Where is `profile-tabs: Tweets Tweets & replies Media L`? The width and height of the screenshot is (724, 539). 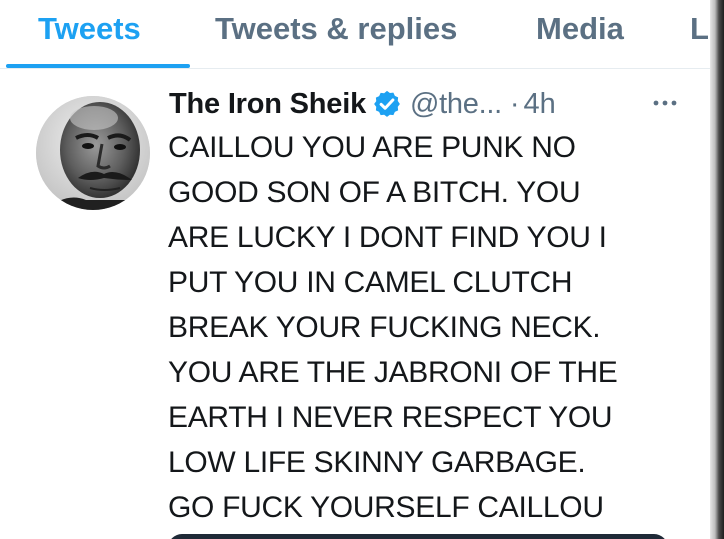
profile-tabs: Tweets Tweets & replies Media L is located at coordinates (355, 34).